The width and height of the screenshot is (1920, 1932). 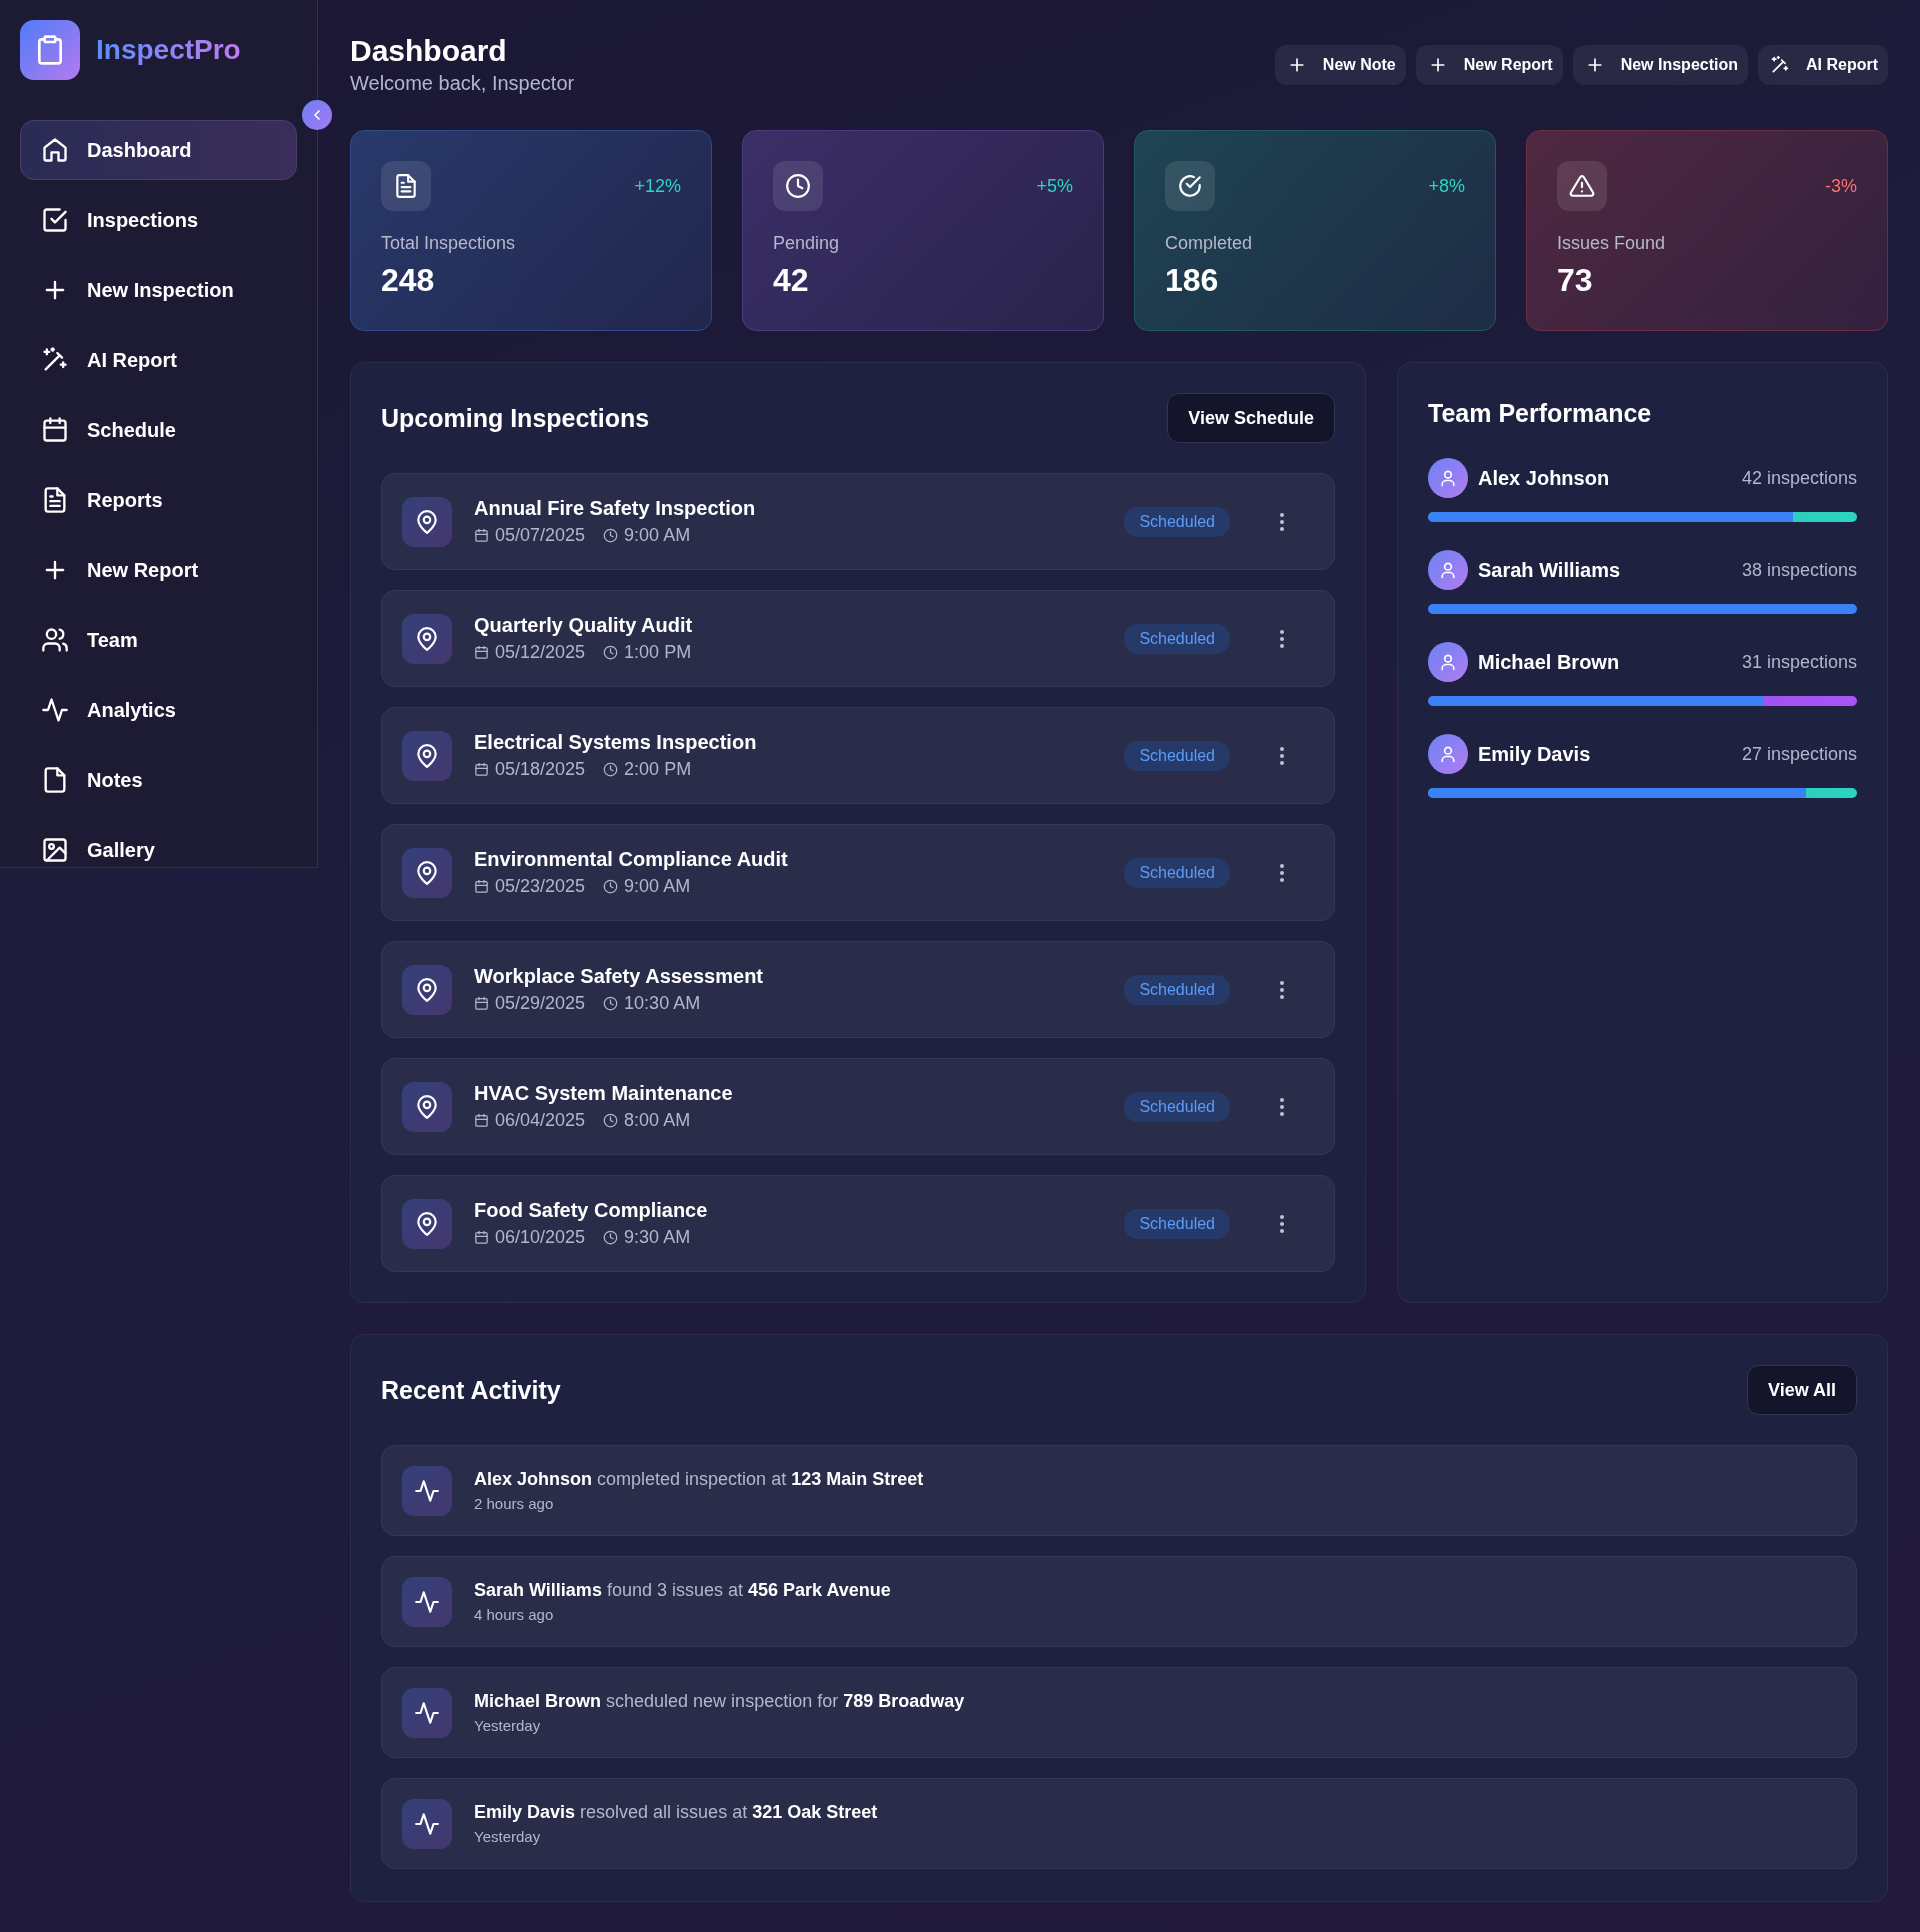 I want to click on panel-title: Upcoming Inspections, so click(x=515, y=418).